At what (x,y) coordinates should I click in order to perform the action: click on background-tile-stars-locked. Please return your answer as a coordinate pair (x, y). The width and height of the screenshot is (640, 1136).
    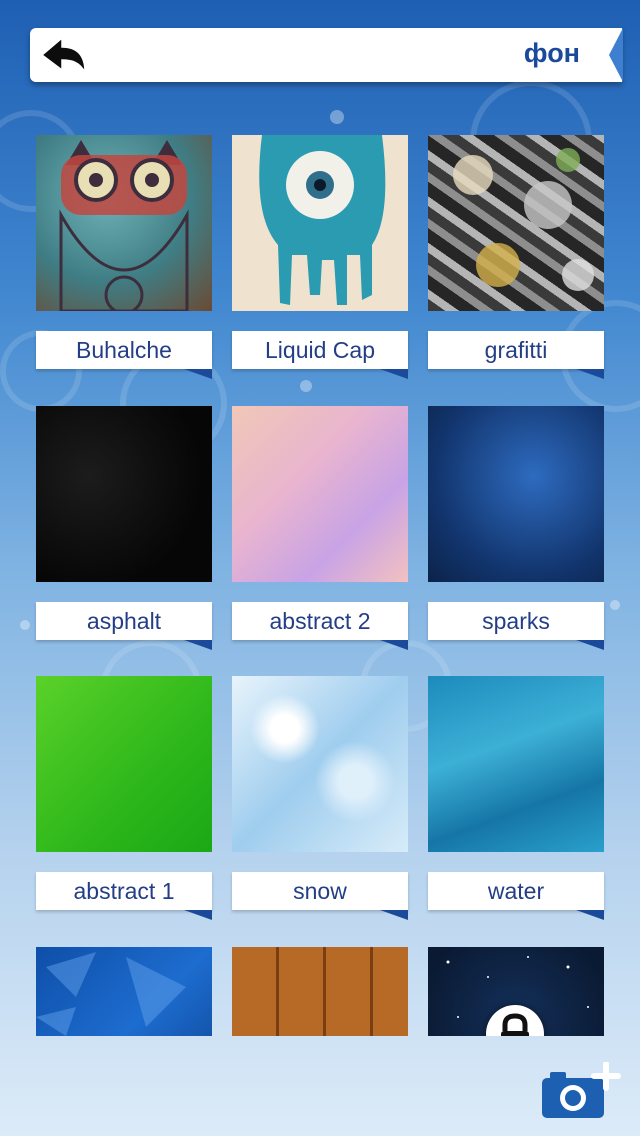
    Looking at the image, I should click on (516, 991).